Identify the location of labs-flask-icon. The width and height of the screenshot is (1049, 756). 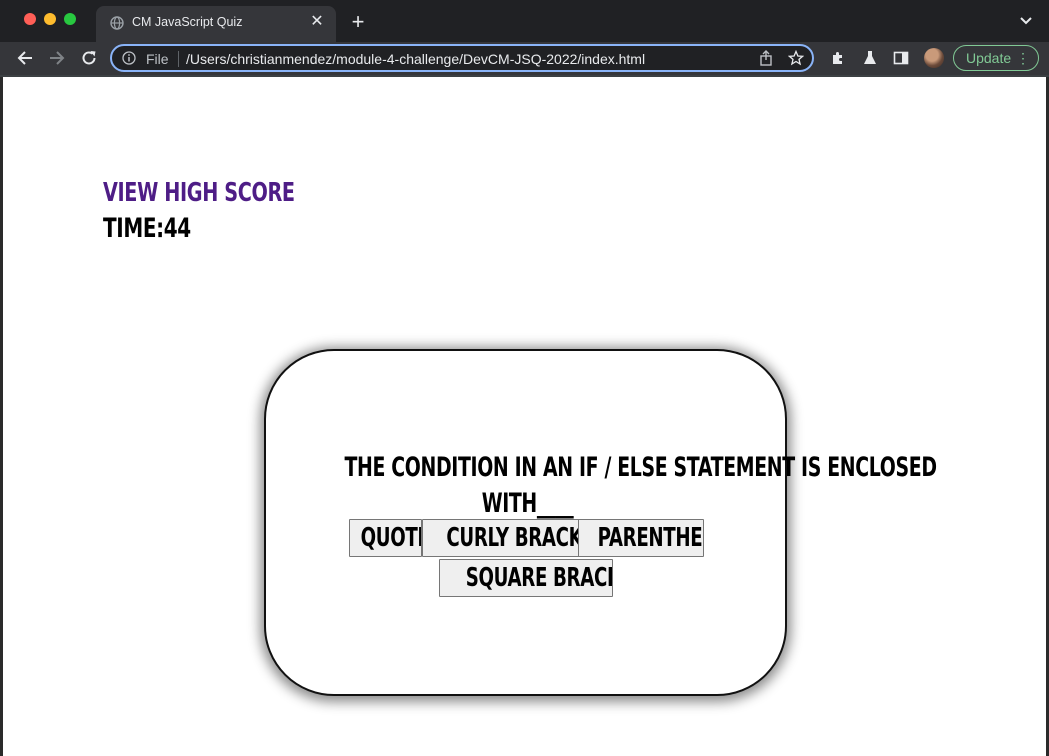
(870, 58).